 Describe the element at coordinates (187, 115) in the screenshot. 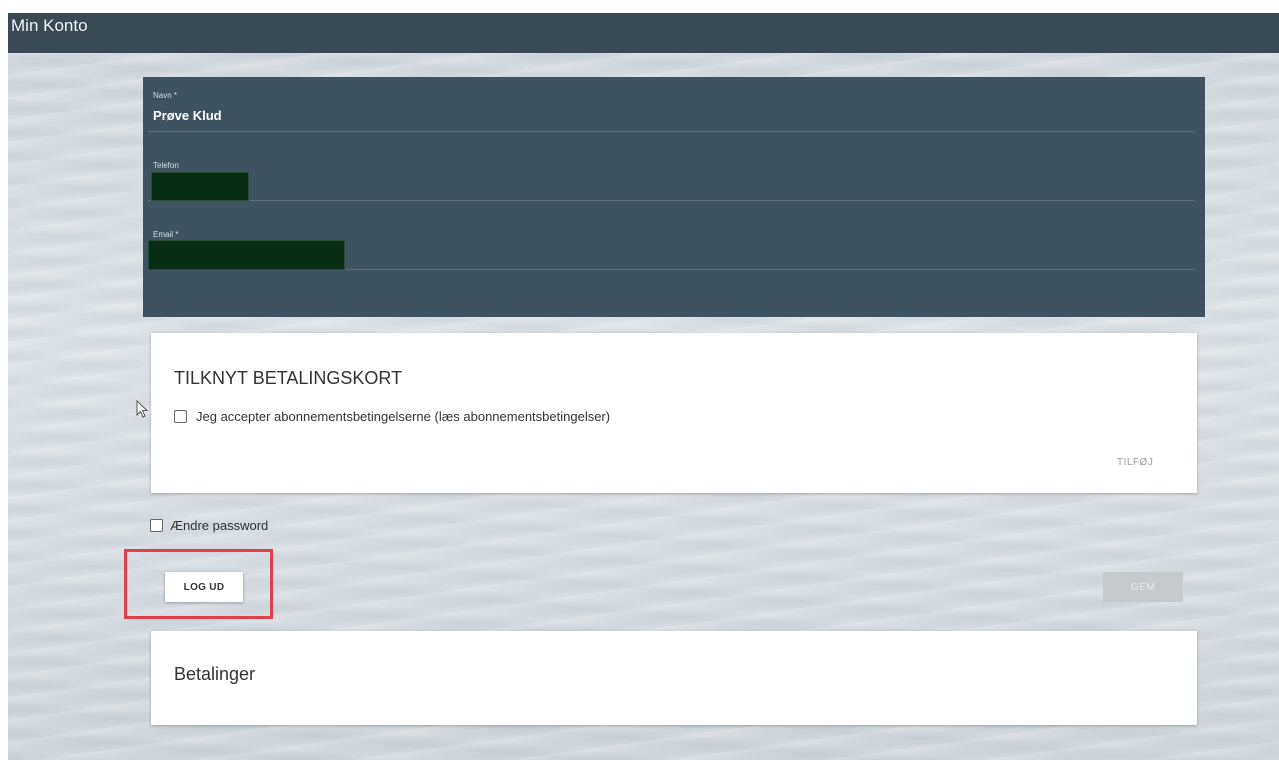

I see `name-value: Prøve Klud` at that location.